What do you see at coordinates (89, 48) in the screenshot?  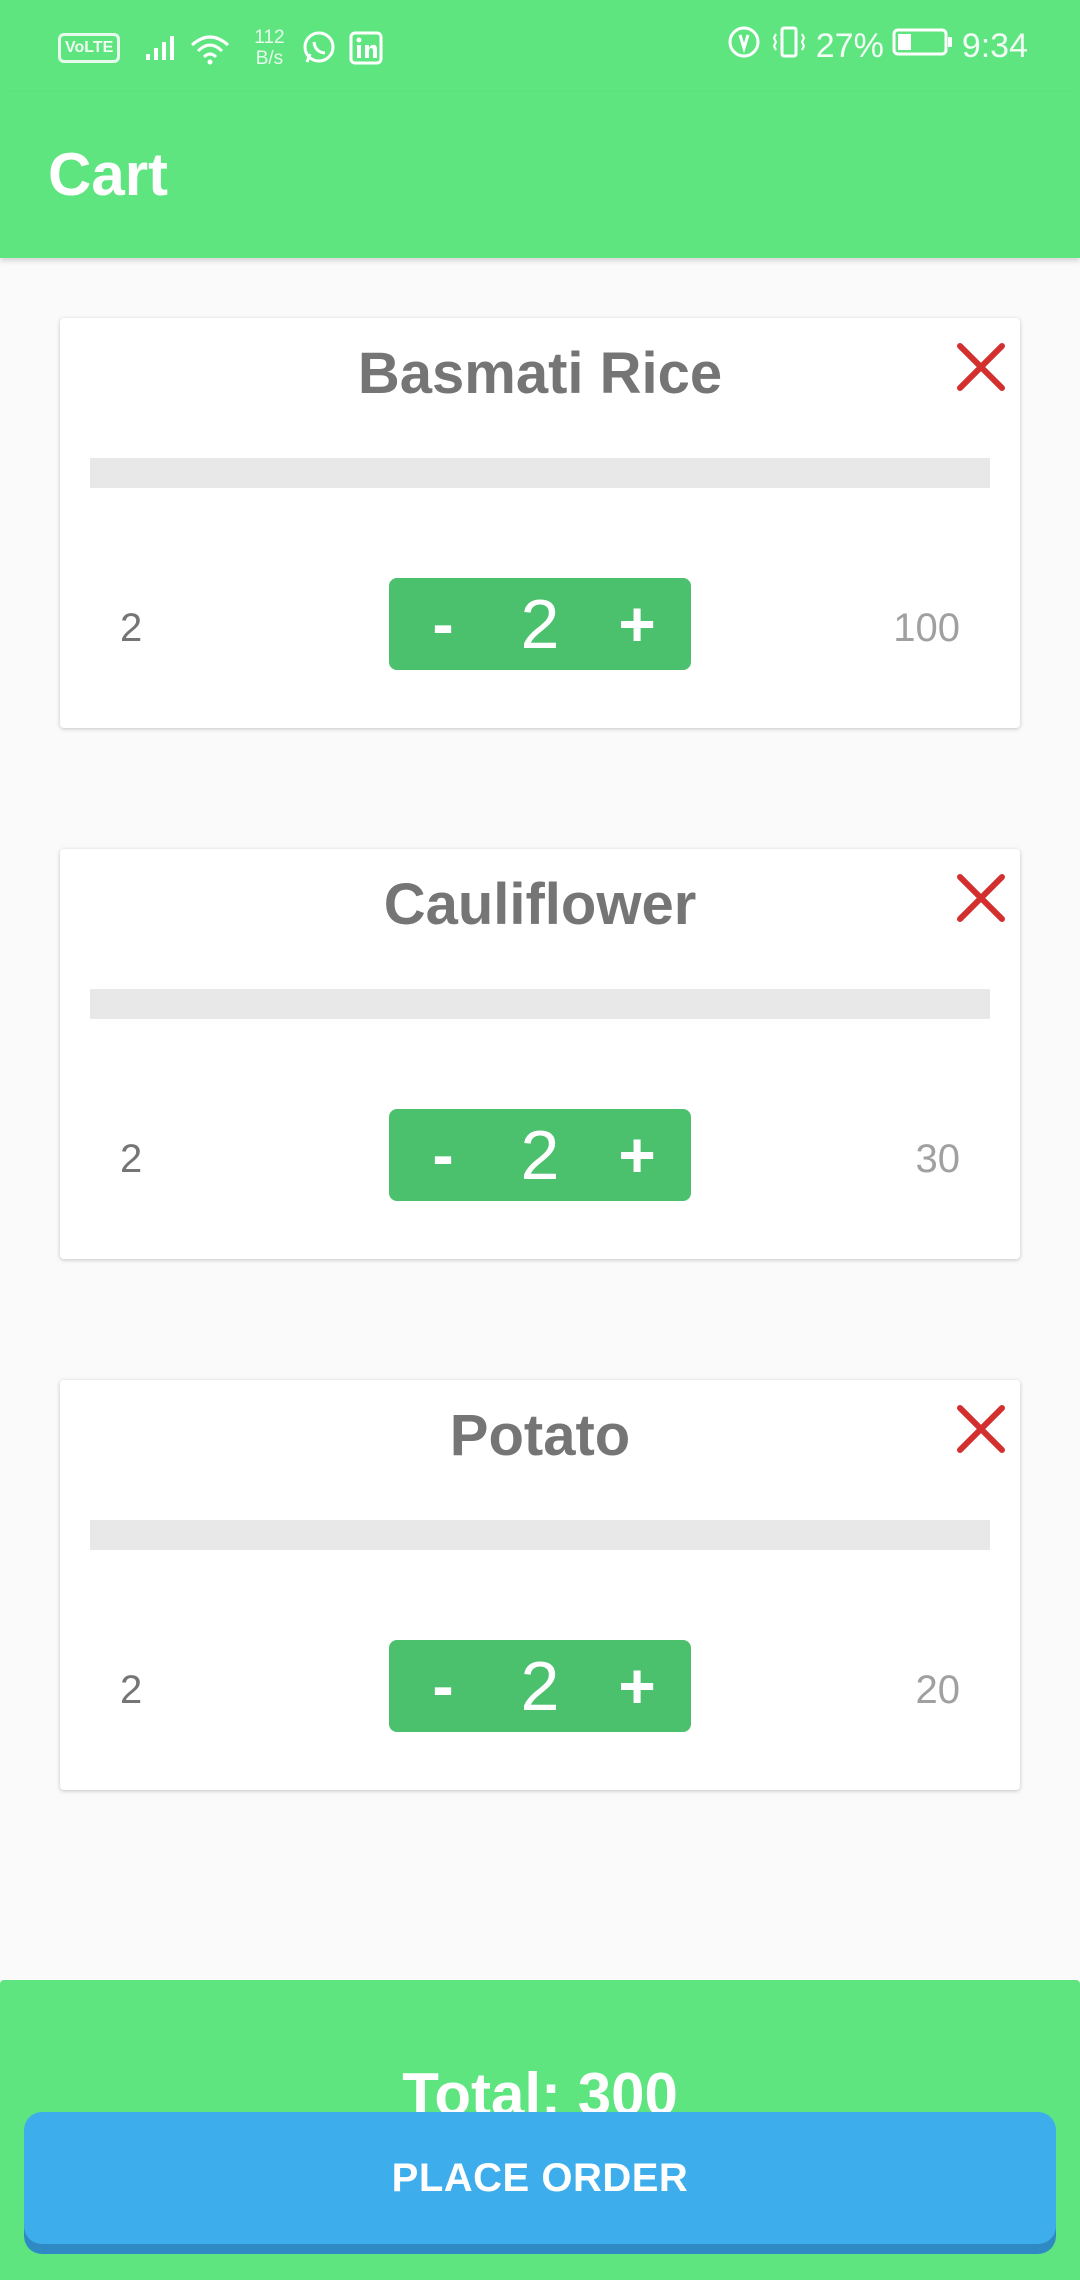 I see `volte-badge: VoLTE` at bounding box center [89, 48].